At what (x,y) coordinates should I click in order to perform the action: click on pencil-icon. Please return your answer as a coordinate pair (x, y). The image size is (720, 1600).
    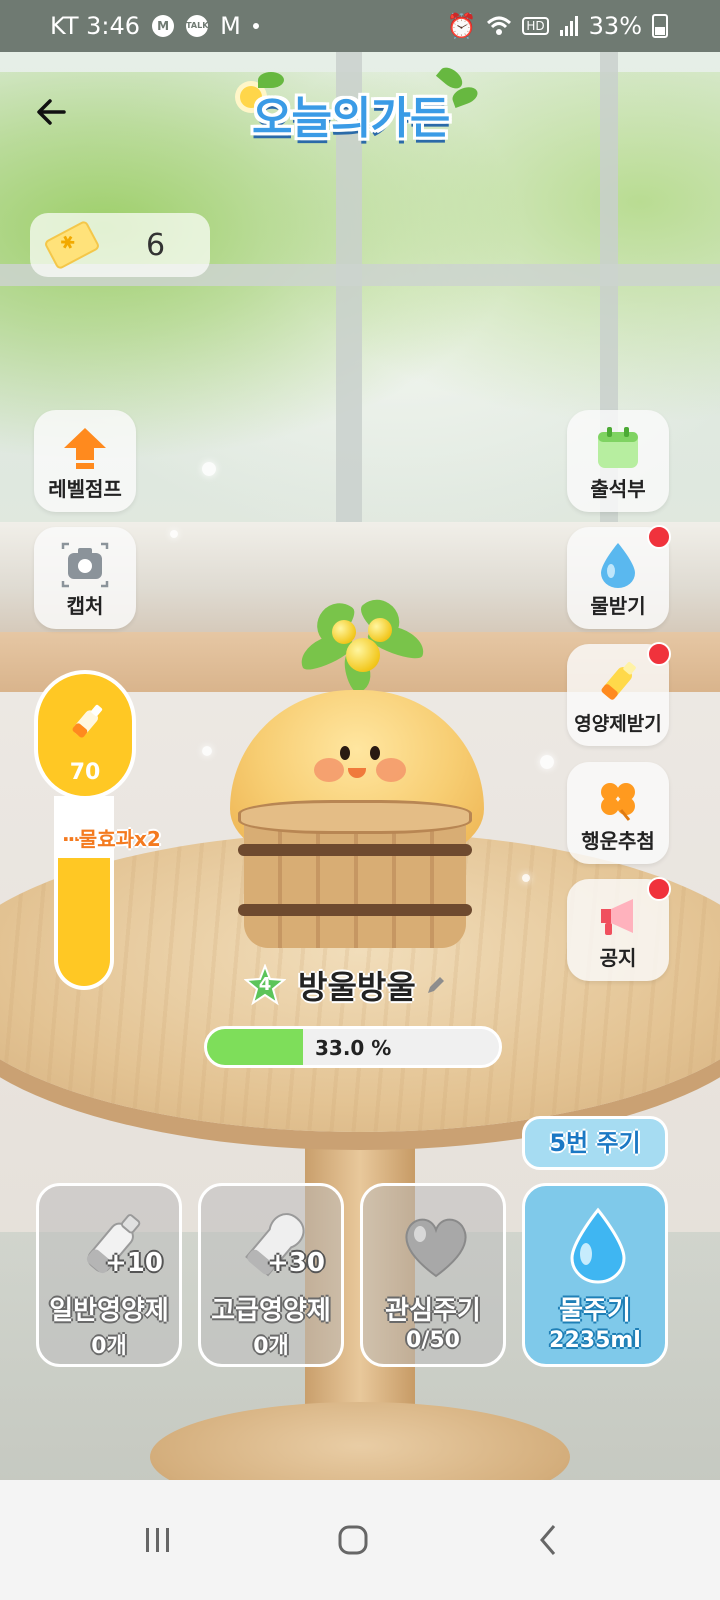
    Looking at the image, I should click on (436, 985).